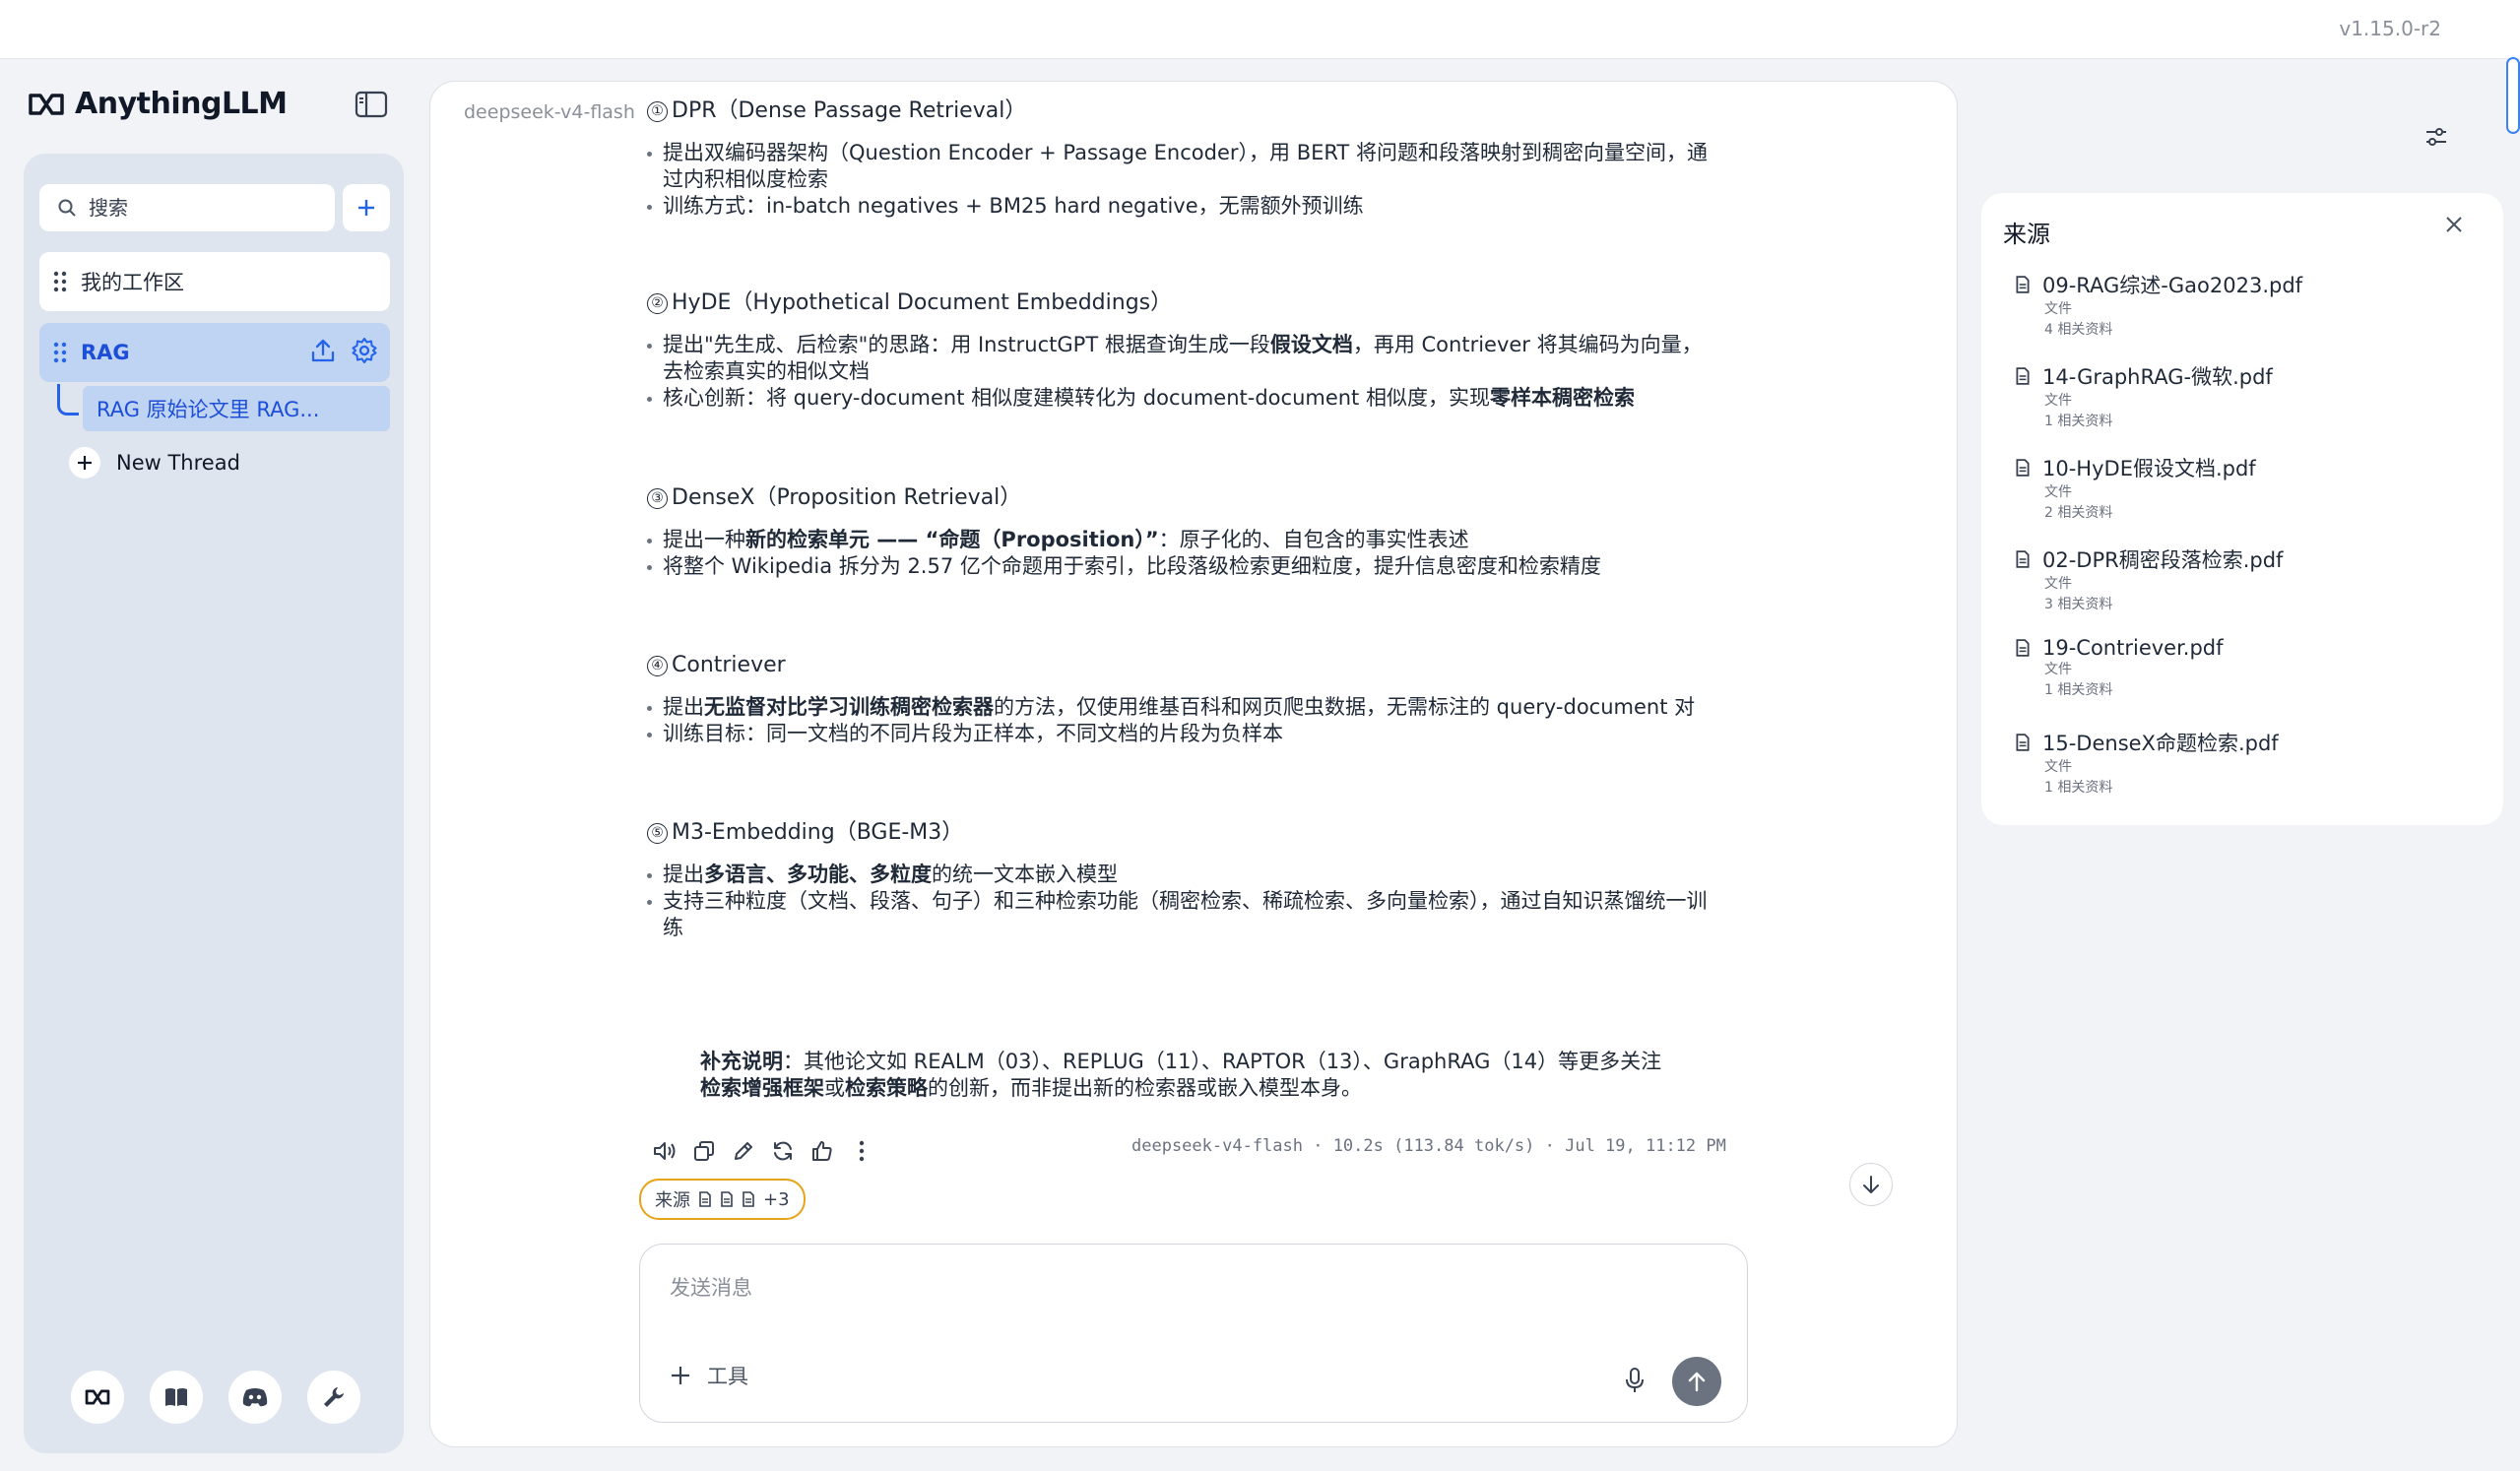 This screenshot has height=1471, width=2520. I want to click on regenerate-button, so click(783, 1151).